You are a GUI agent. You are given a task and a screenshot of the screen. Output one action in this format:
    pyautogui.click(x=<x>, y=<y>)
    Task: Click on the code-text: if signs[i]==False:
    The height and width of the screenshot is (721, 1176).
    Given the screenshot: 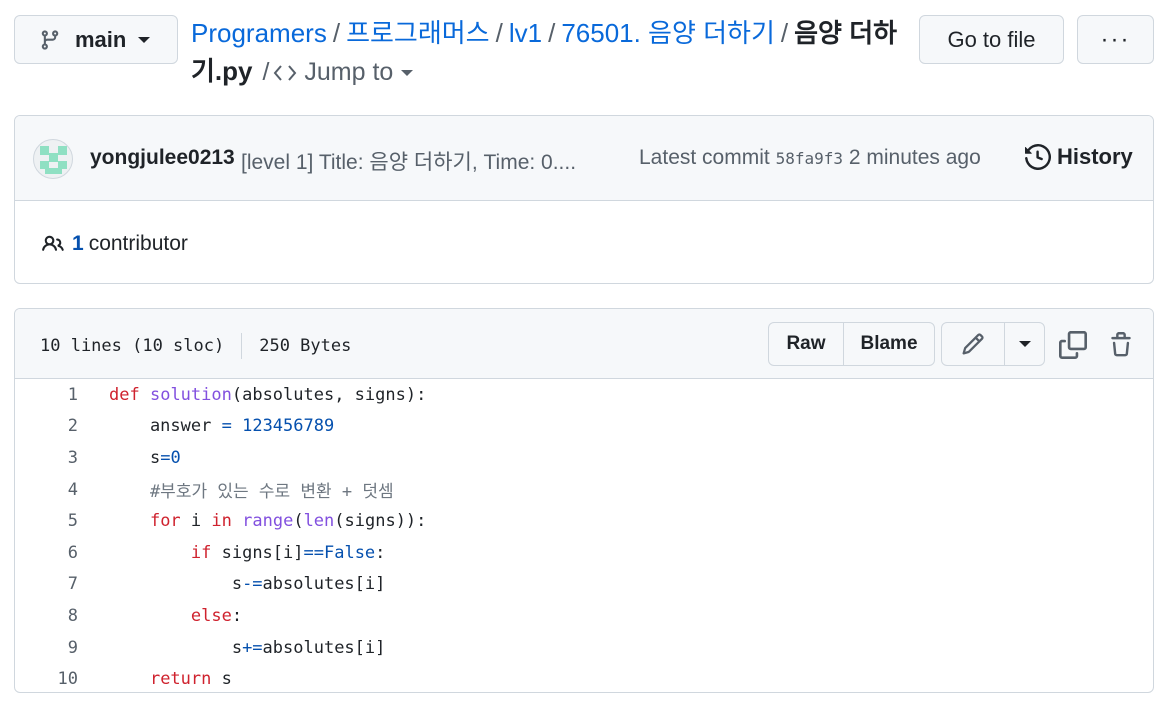 What is the action you would take?
    pyautogui.click(x=288, y=552)
    